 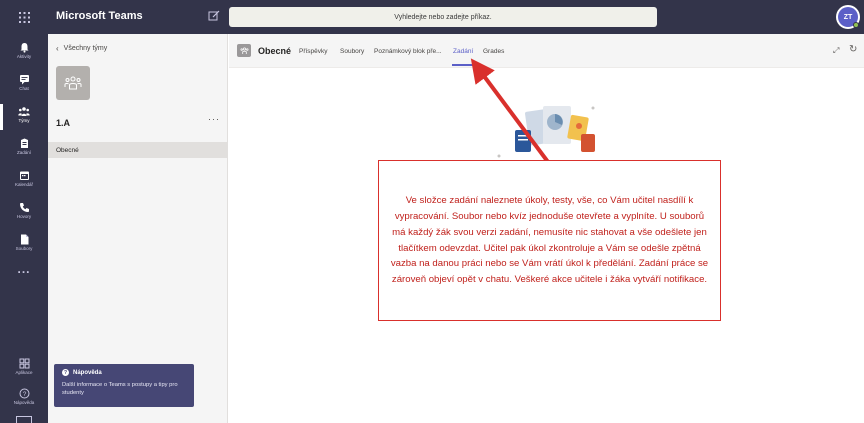 What do you see at coordinates (24, 207) in the screenshot?
I see `phone-icon` at bounding box center [24, 207].